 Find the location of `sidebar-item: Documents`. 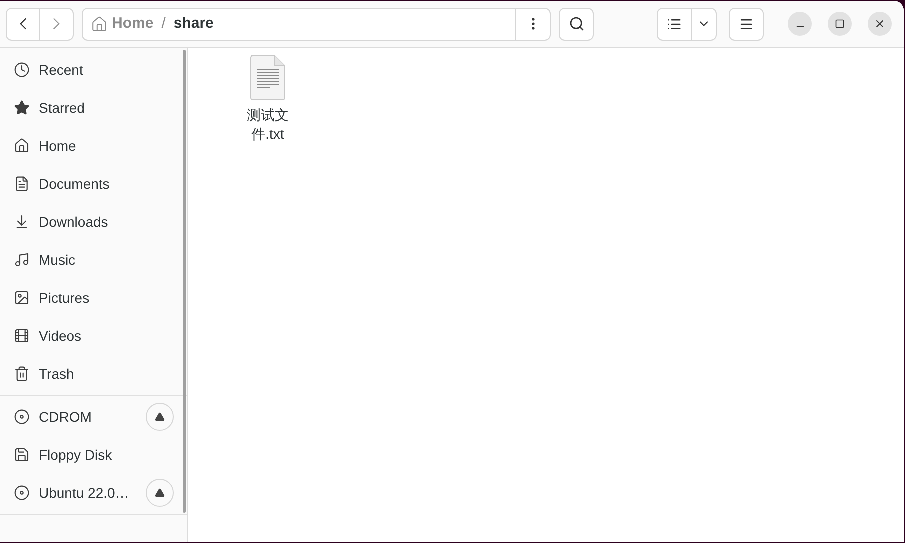

sidebar-item: Documents is located at coordinates (90, 184).